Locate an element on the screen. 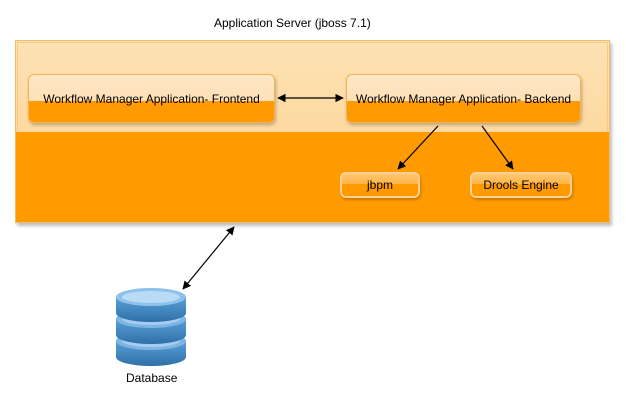 The height and width of the screenshot is (402, 626). edge-backend-drools is located at coordinates (497, 147).